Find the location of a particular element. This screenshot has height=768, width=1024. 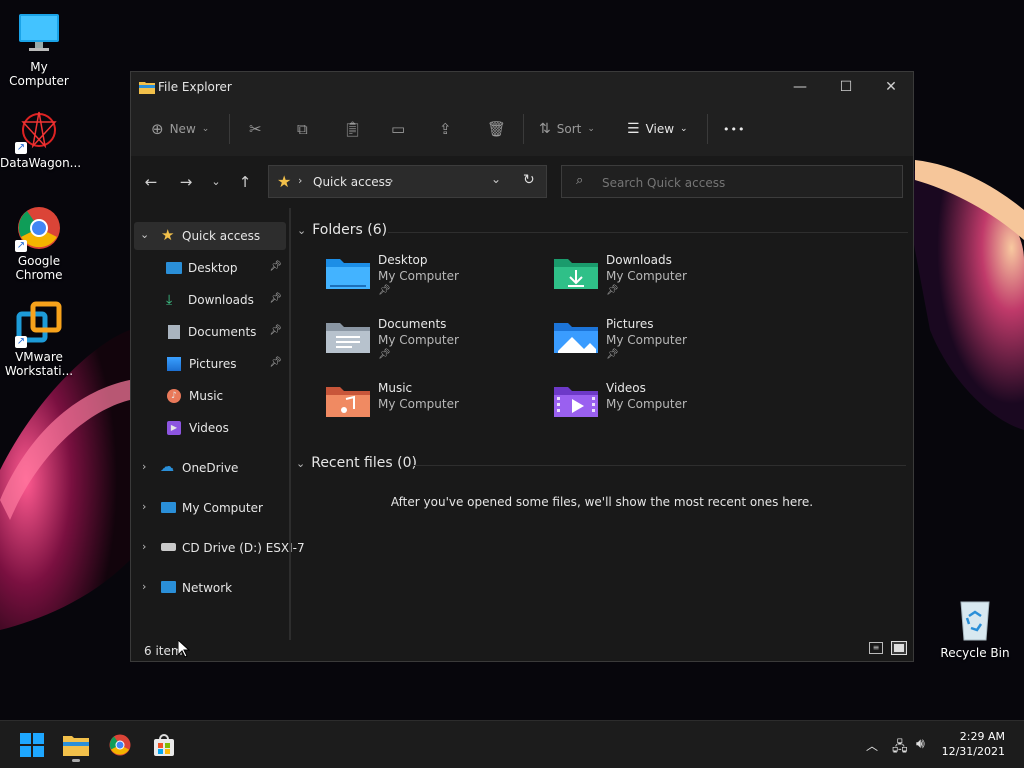

network-status-icon: 🖧︎ is located at coordinates (900, 748).